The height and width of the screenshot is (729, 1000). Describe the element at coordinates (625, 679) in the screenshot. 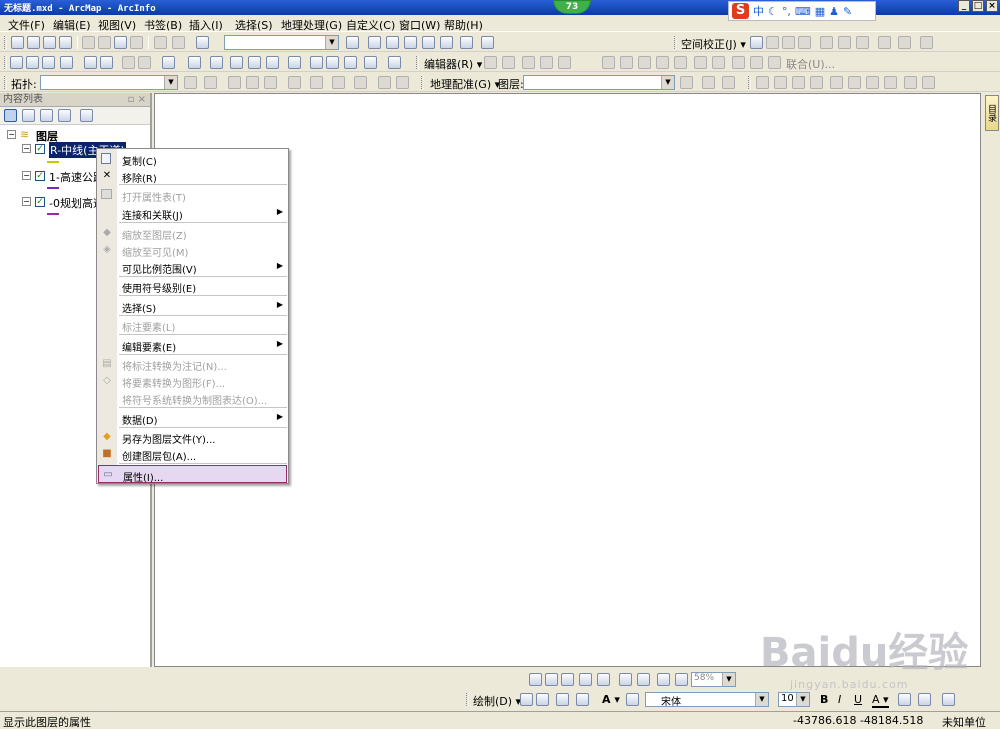

I see `fixed-zoom-in-layout-icon` at that location.